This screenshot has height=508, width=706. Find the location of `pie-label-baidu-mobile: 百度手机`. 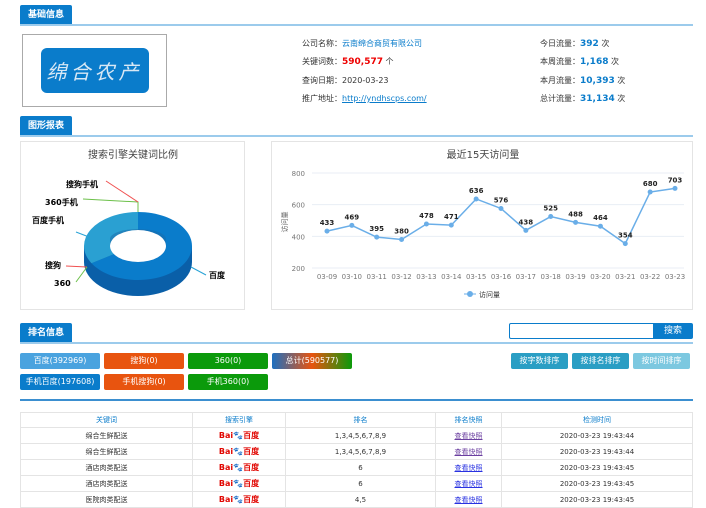

pie-label-baidu-mobile: 百度手机 is located at coordinates (48, 220).